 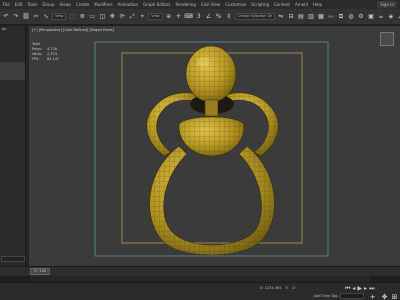 I want to click on zoom-icon: +, so click(x=372, y=296).